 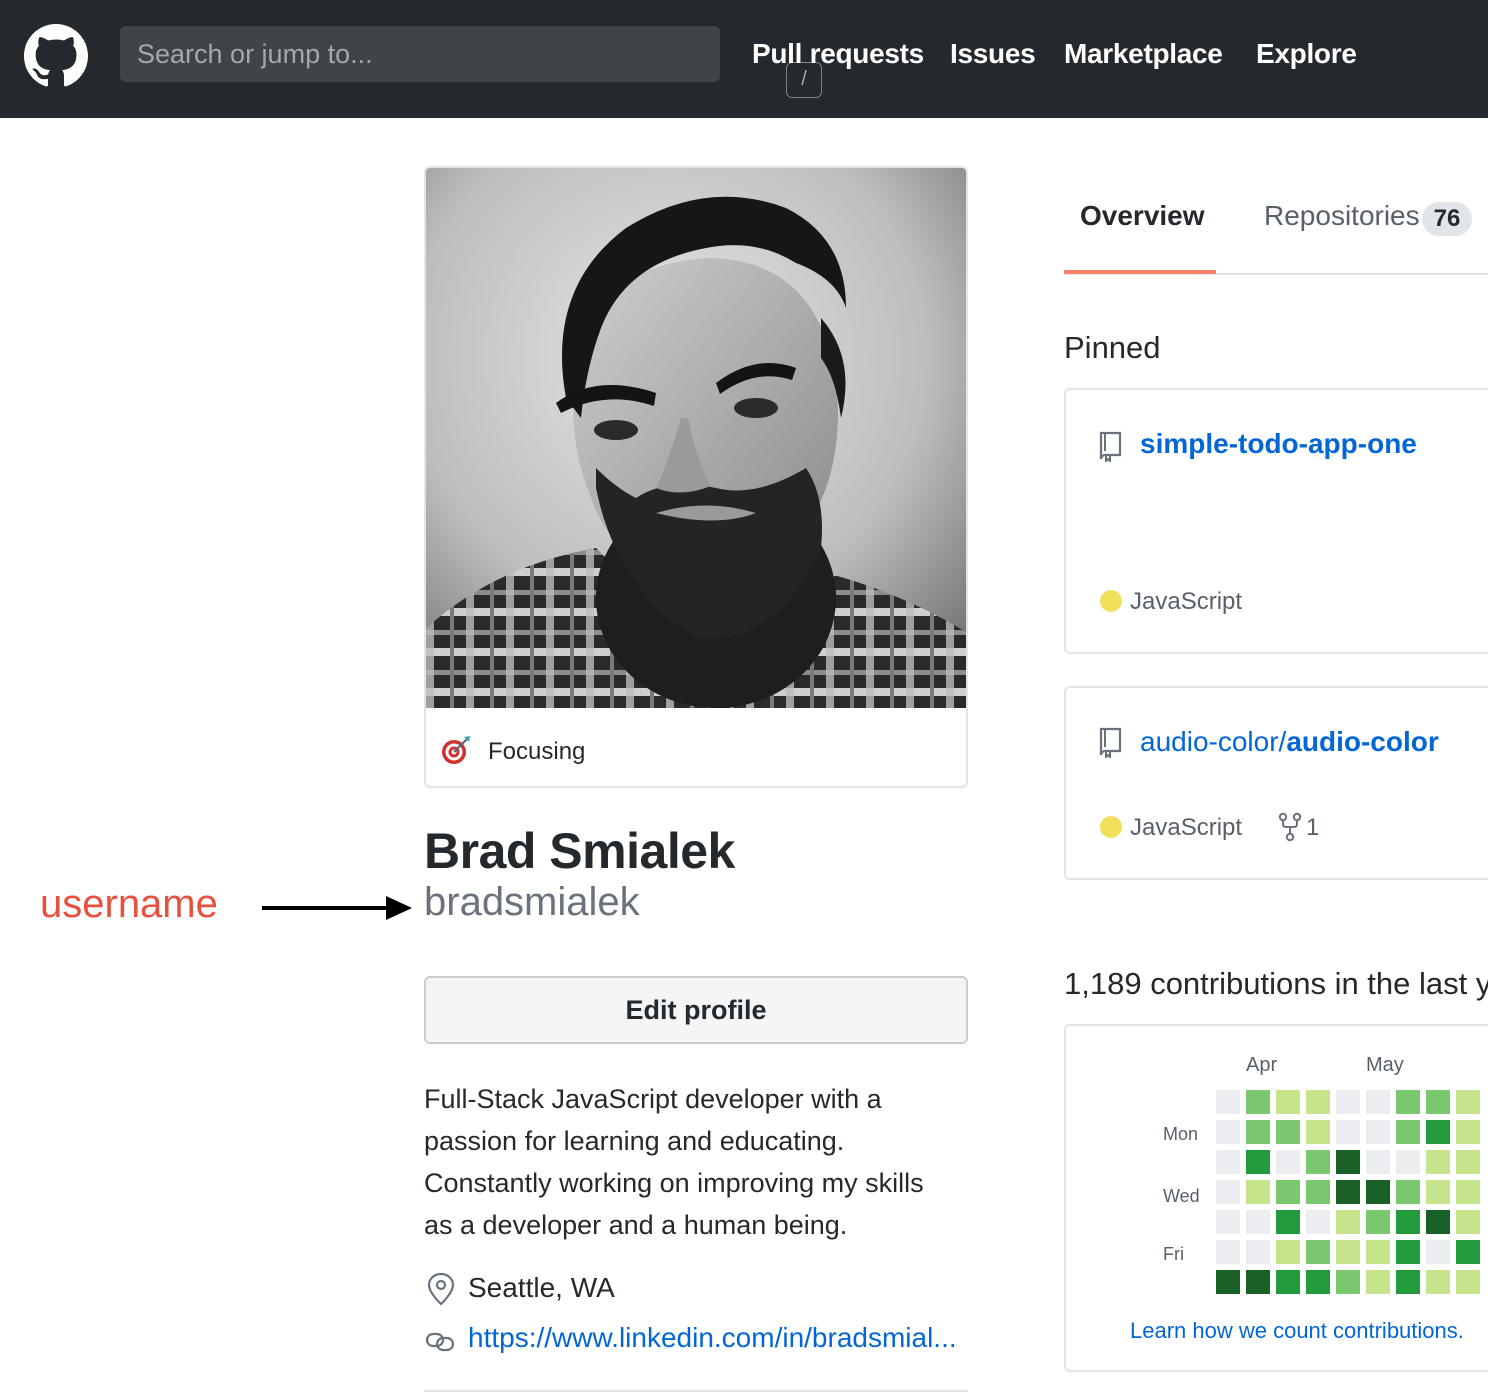 I want to click on pinned-repo-link: simple-todo-app-one, so click(x=1278, y=444).